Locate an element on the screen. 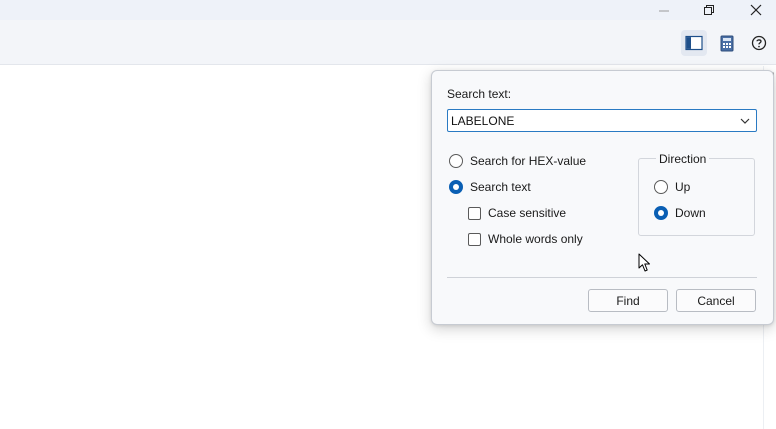 The image size is (776, 429). case-sensitive-label: Case sensitive is located at coordinates (527, 213).